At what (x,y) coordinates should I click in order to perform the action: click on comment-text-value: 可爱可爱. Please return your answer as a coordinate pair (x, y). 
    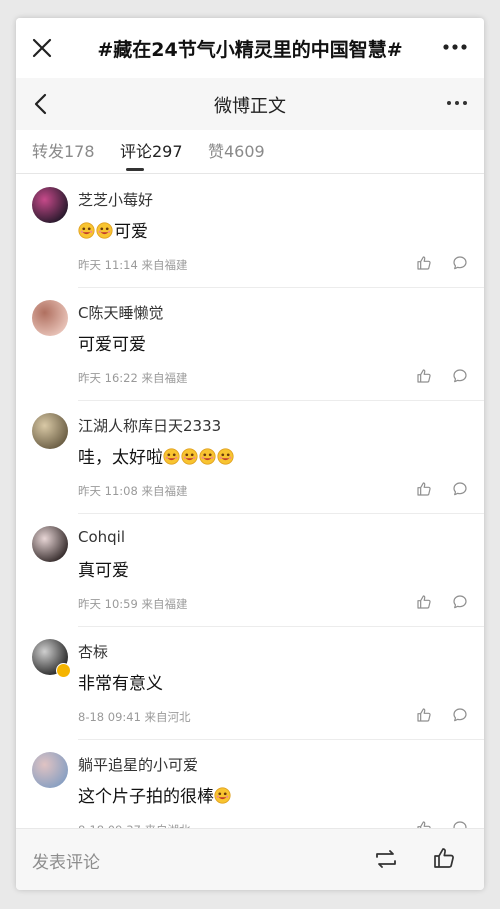
    Looking at the image, I should click on (112, 345).